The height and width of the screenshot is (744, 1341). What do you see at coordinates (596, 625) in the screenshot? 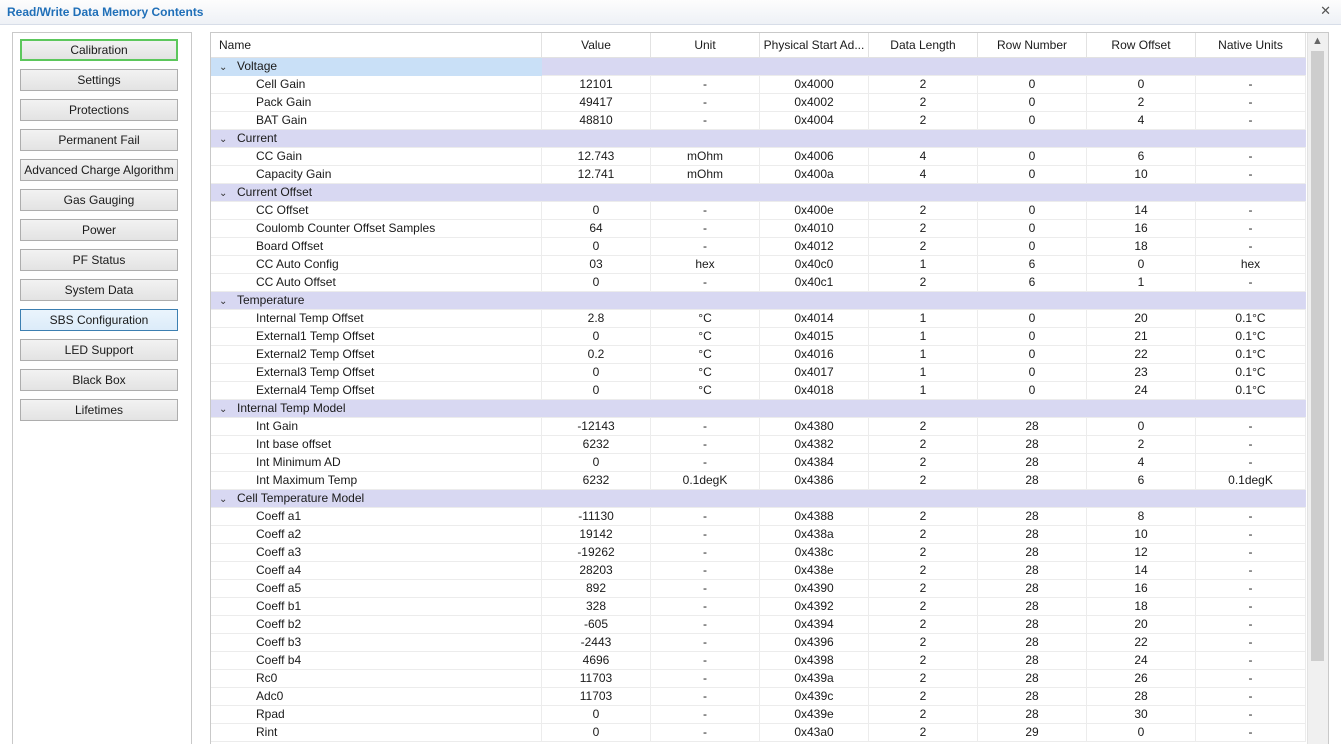
I see `col-value-cell: -605` at bounding box center [596, 625].